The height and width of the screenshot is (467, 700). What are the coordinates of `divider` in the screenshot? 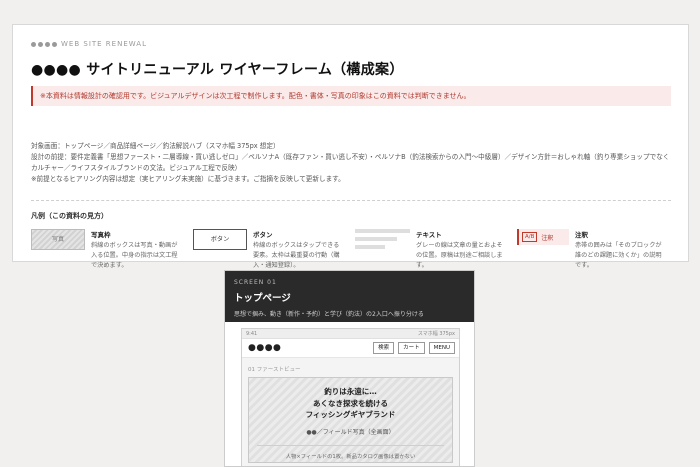 It's located at (351, 200).